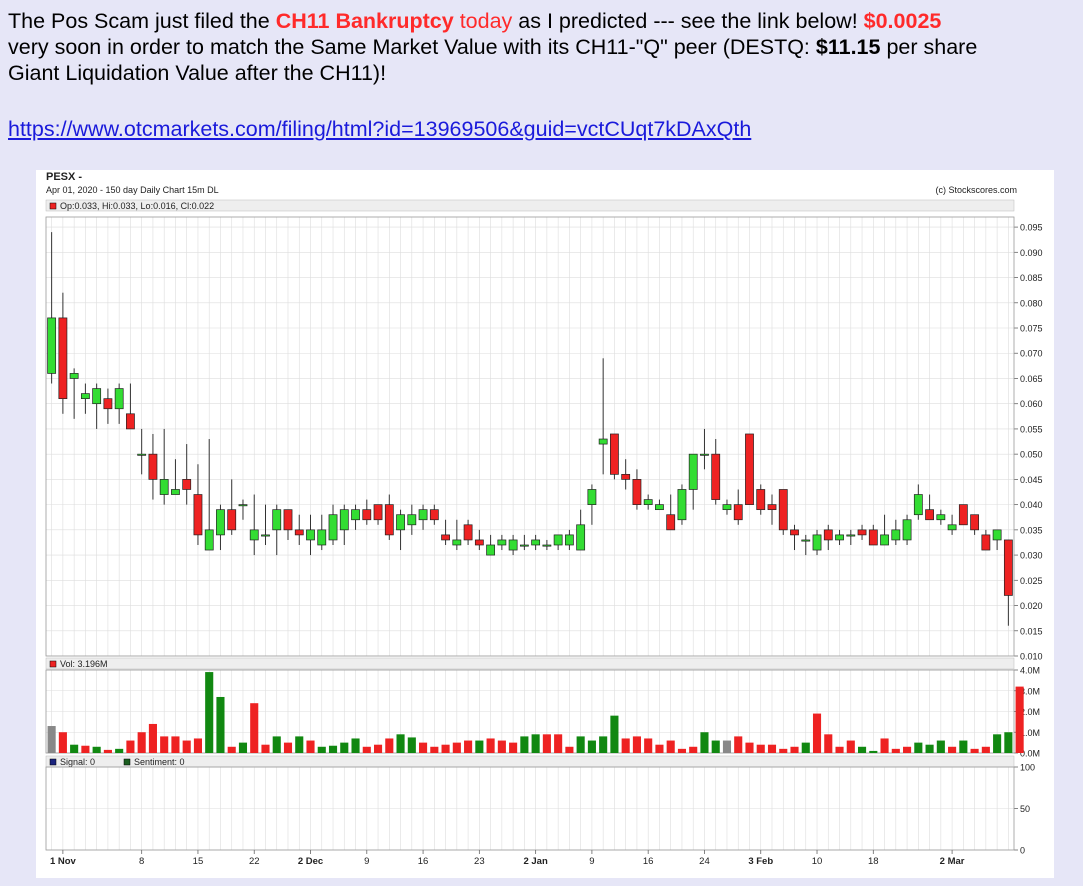  What do you see at coordinates (1031, 253) in the screenshot?
I see `price-tick-label: 0.090` at bounding box center [1031, 253].